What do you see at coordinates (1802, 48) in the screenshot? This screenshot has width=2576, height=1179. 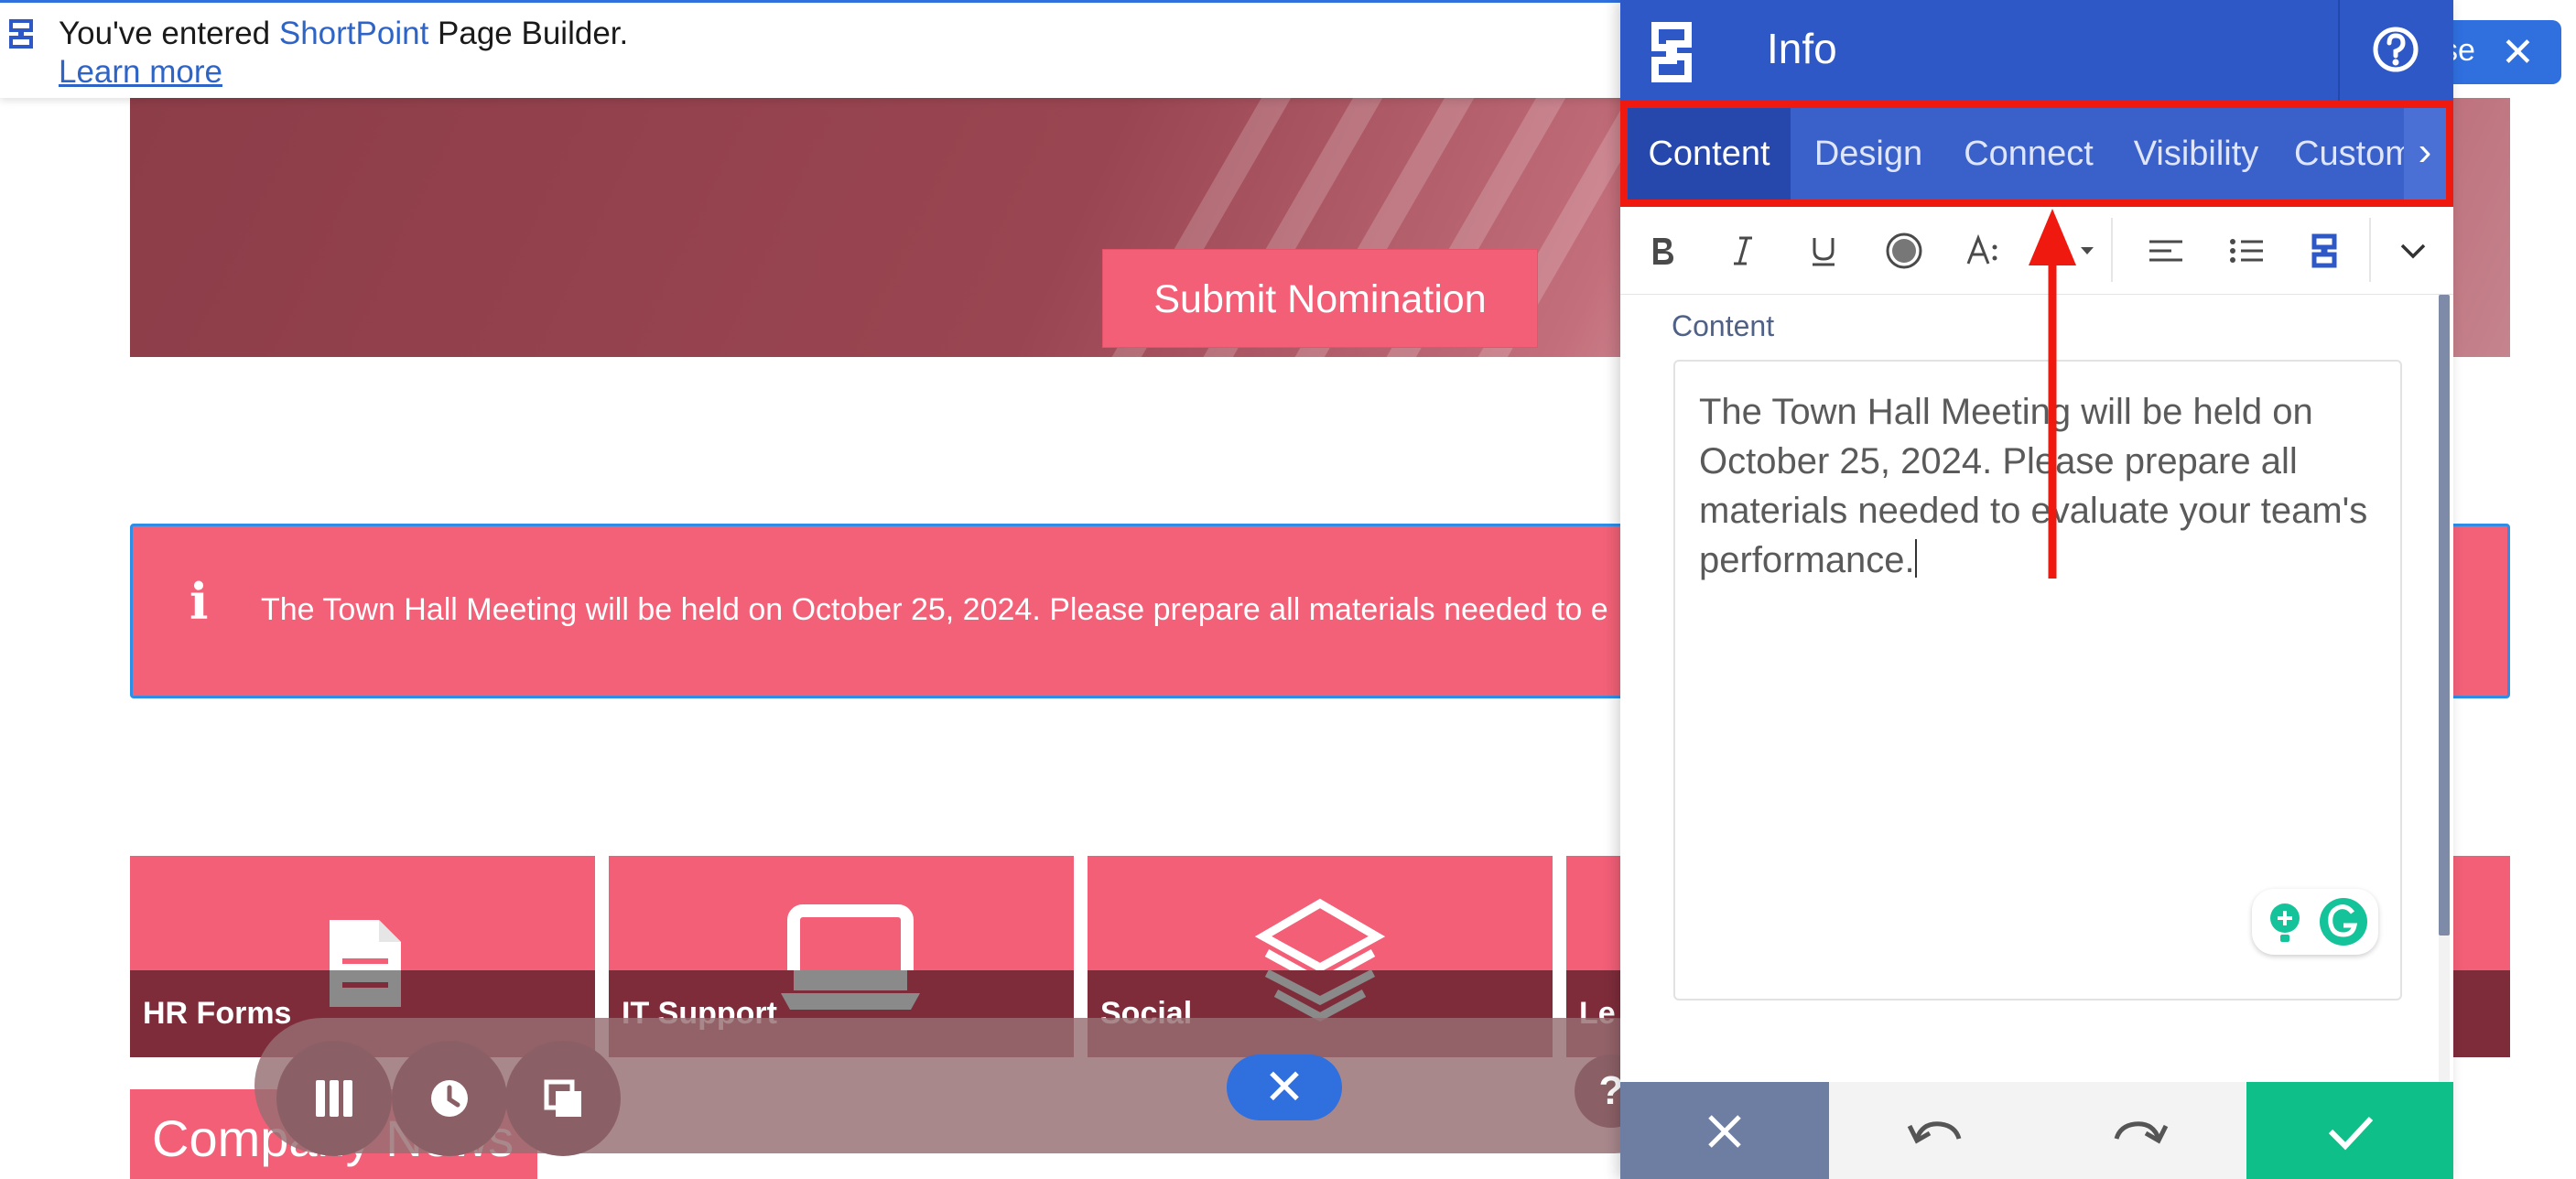 I see `panel-title: Info` at bounding box center [1802, 48].